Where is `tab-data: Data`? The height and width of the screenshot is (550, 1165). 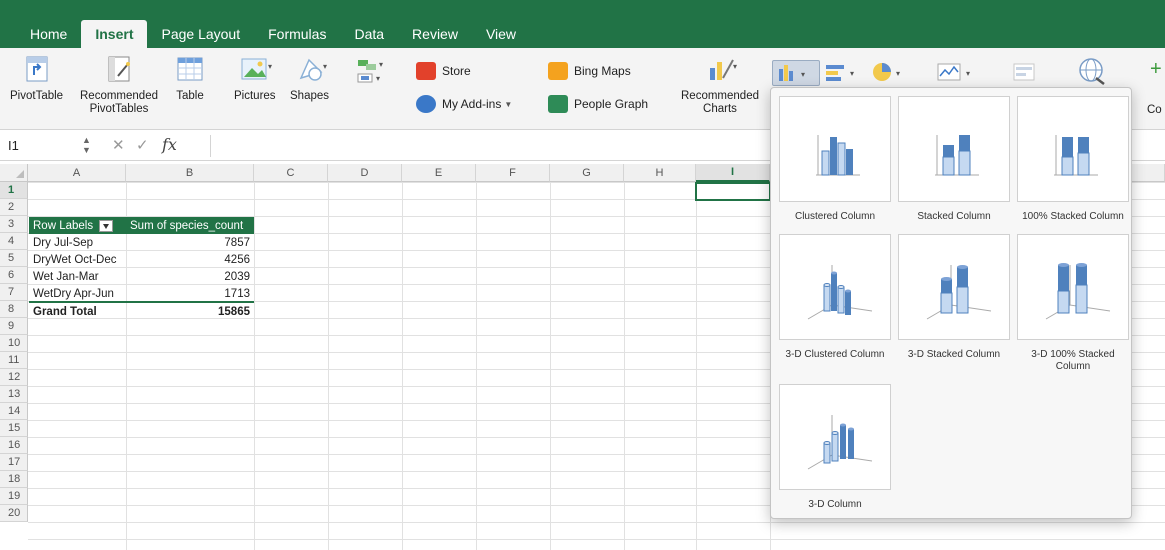 tab-data: Data is located at coordinates (369, 34).